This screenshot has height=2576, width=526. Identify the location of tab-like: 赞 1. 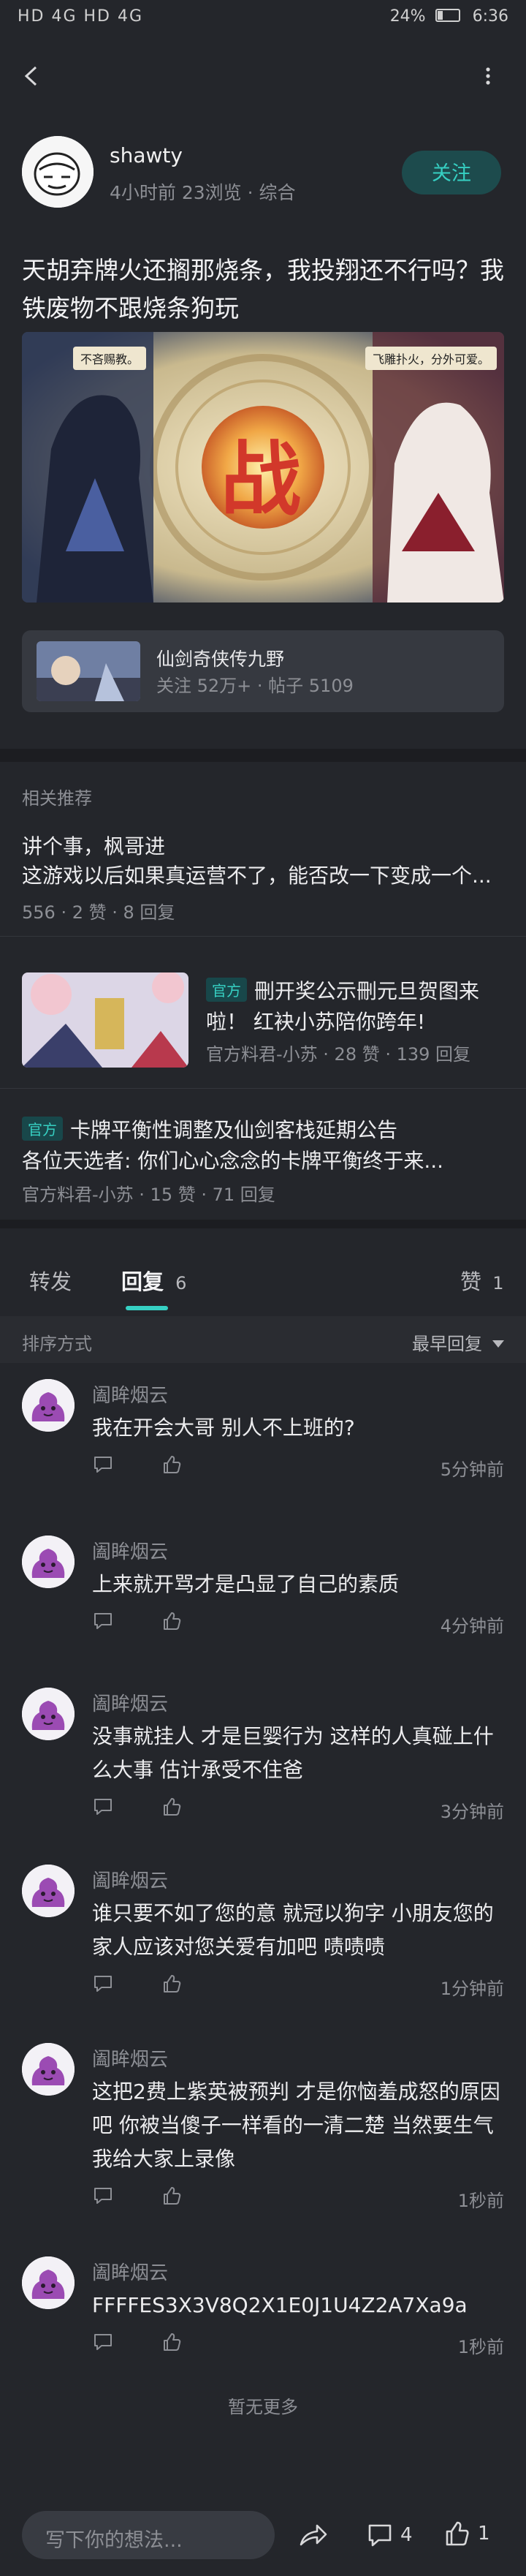
(482, 1280).